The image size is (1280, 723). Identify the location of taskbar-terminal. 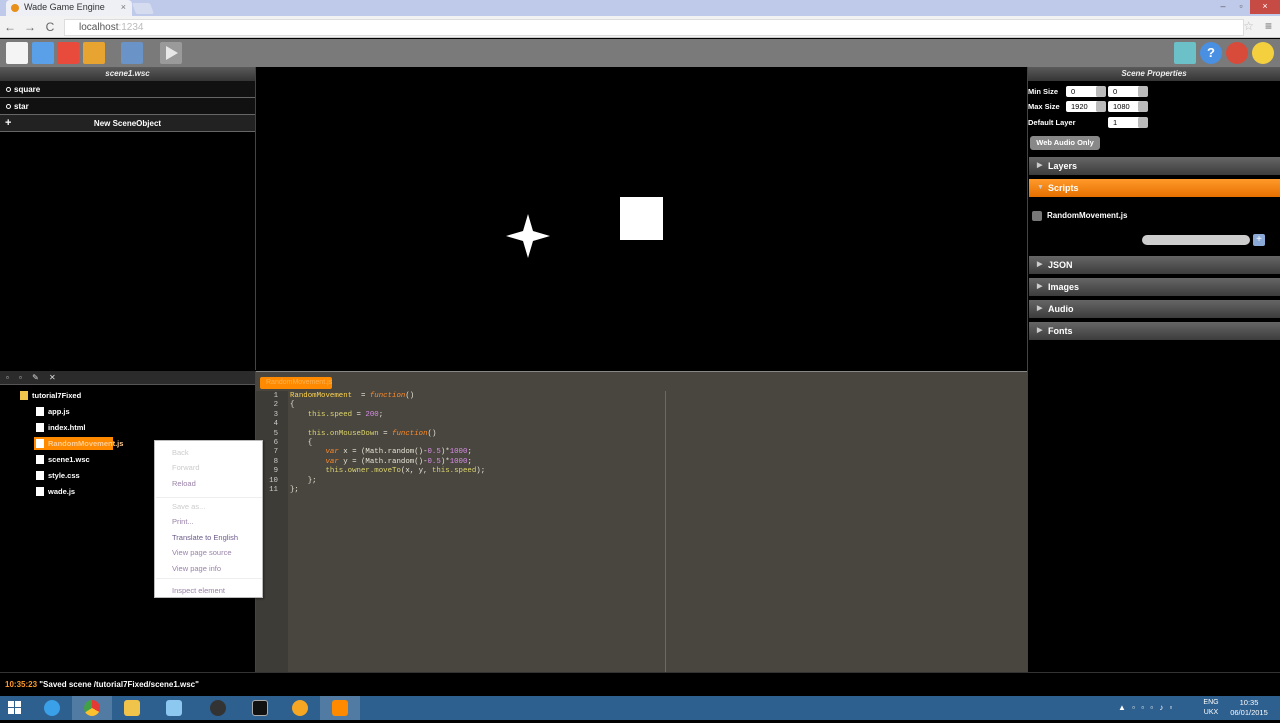
(260, 708).